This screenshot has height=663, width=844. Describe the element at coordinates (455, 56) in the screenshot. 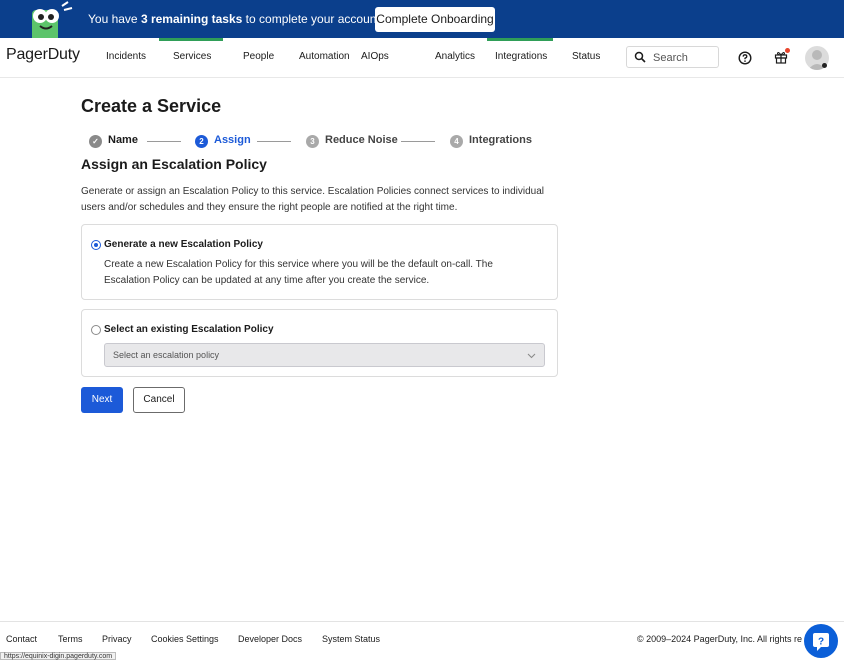

I see `nav-item-analytics: Analytics` at that location.